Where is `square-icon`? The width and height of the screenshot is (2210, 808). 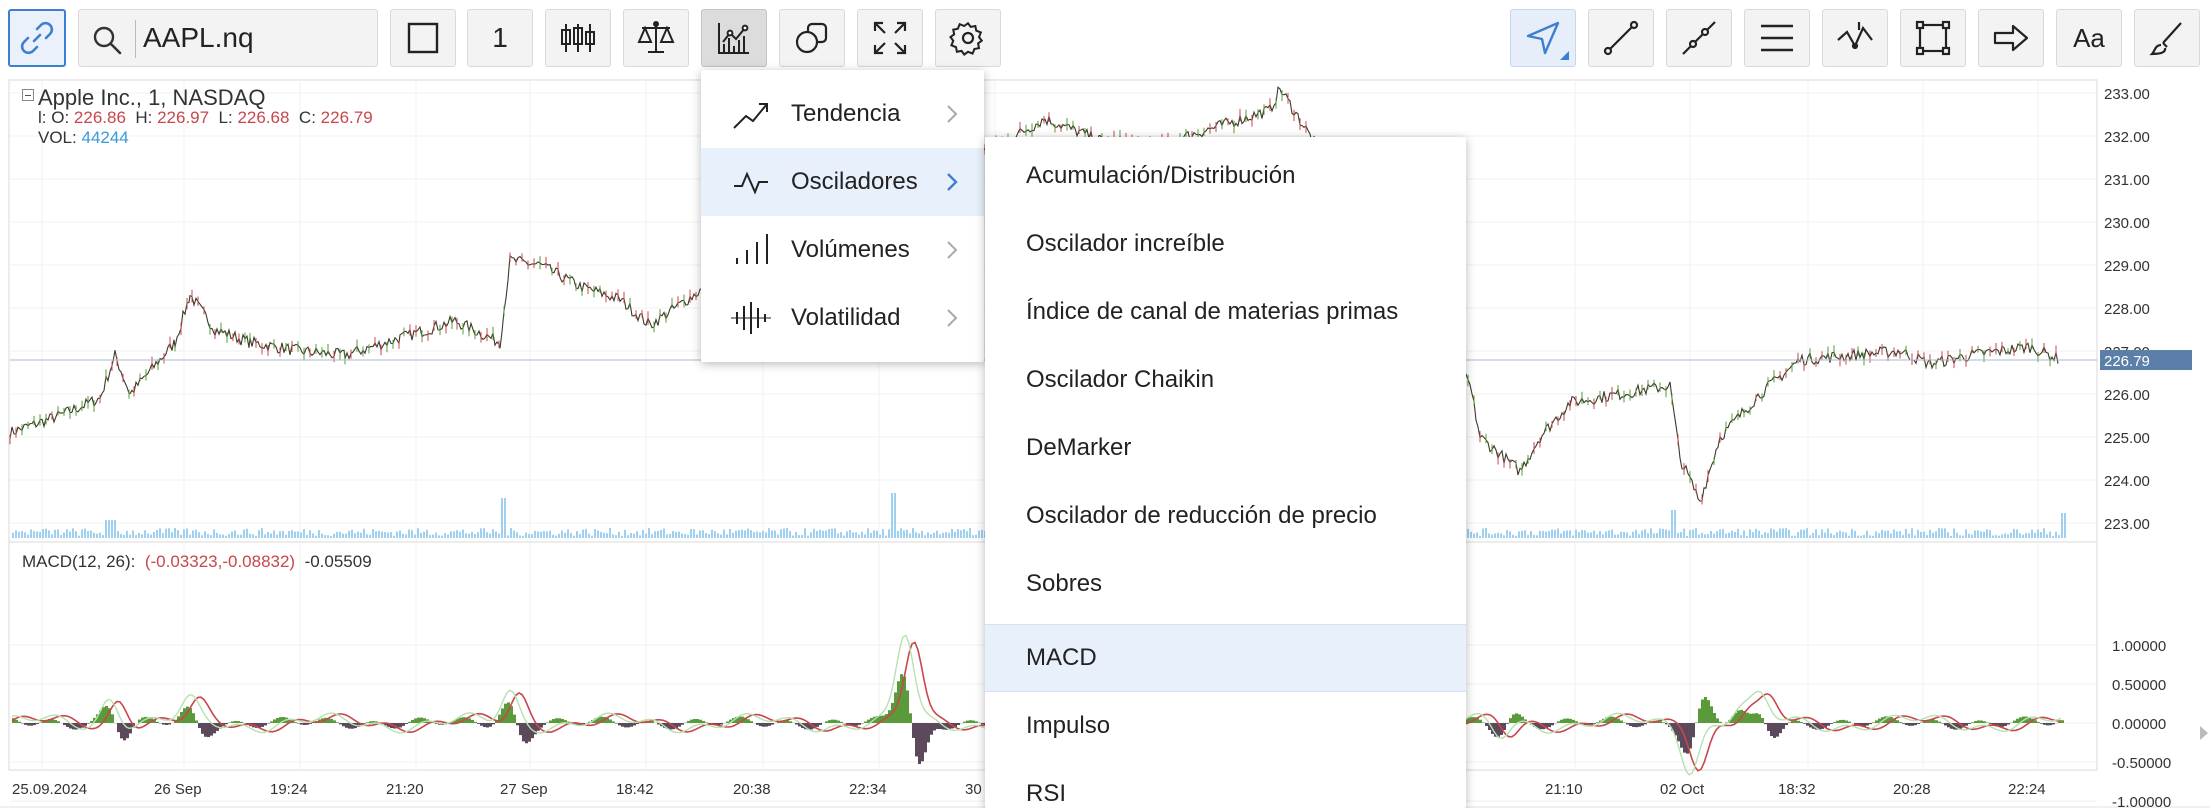 square-icon is located at coordinates (423, 38).